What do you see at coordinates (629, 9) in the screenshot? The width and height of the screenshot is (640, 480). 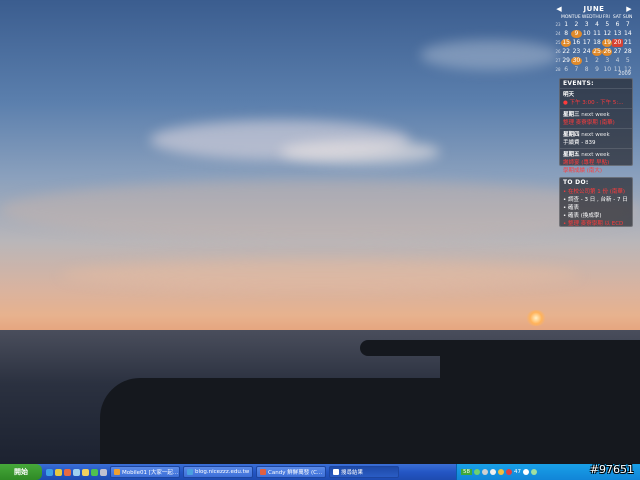 I see `chevron-right-icon: ▶` at bounding box center [629, 9].